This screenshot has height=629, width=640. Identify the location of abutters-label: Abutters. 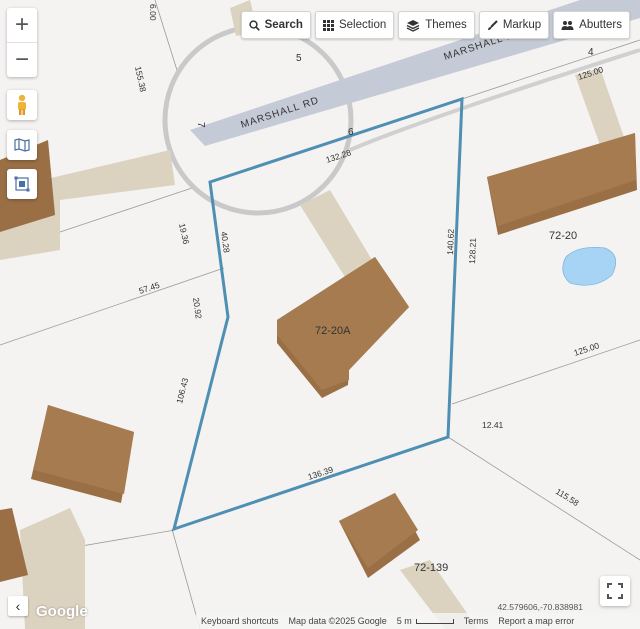
(600, 25).